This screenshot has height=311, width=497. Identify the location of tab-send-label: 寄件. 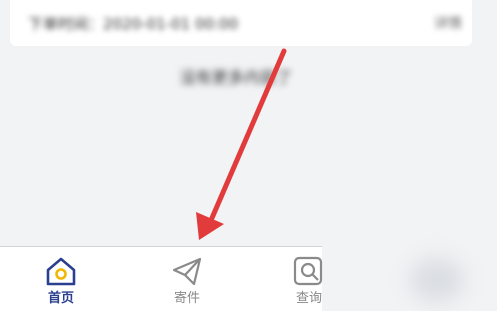
(186, 298).